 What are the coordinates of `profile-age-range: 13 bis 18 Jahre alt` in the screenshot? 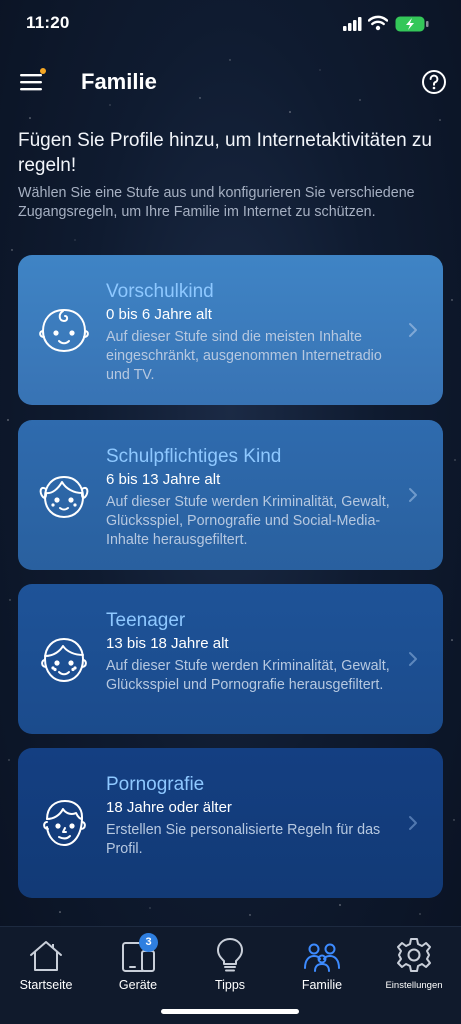 It's located at (167, 643).